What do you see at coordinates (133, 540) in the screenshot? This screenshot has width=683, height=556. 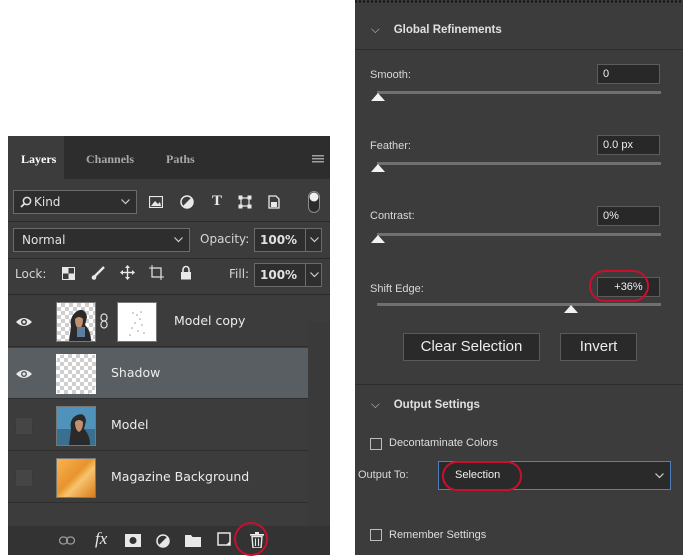 I see `add-mask-icon` at bounding box center [133, 540].